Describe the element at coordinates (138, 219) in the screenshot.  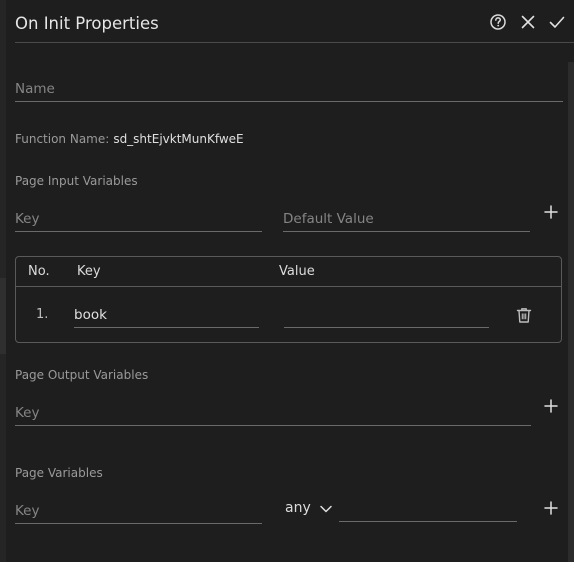
I see `input-key-field: Key` at that location.